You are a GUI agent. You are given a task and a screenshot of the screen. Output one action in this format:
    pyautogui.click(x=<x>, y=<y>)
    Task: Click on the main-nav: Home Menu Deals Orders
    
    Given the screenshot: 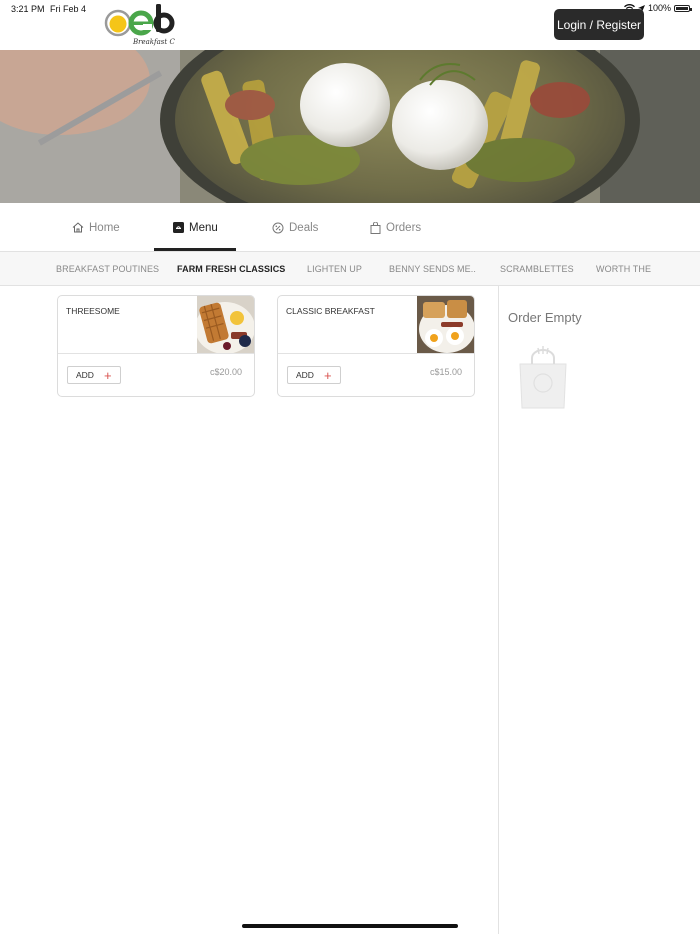 What is the action you would take?
    pyautogui.click(x=350, y=227)
    